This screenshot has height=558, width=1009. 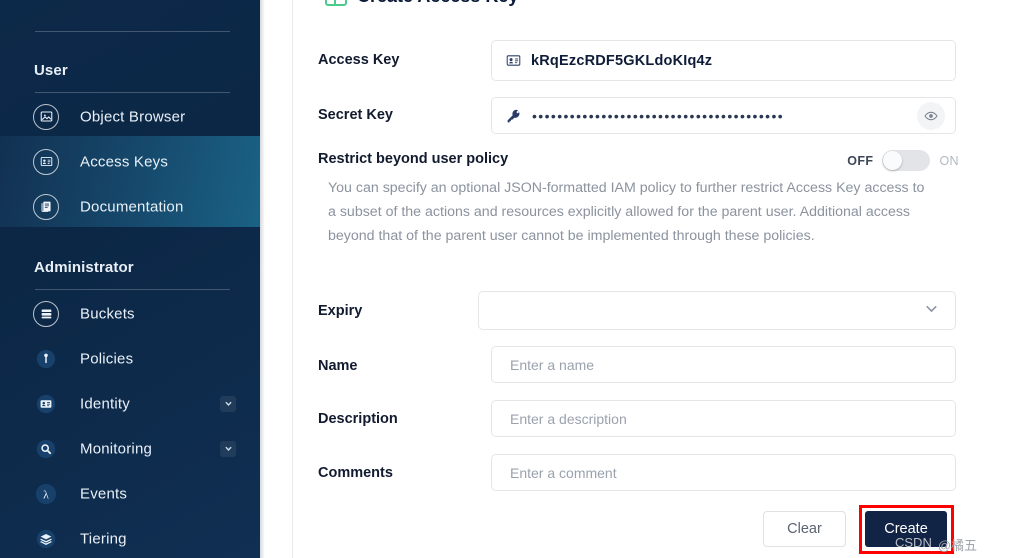 I want to click on access-key-value: kRqEzcRDF5GKLdoKIq4z, so click(x=622, y=60).